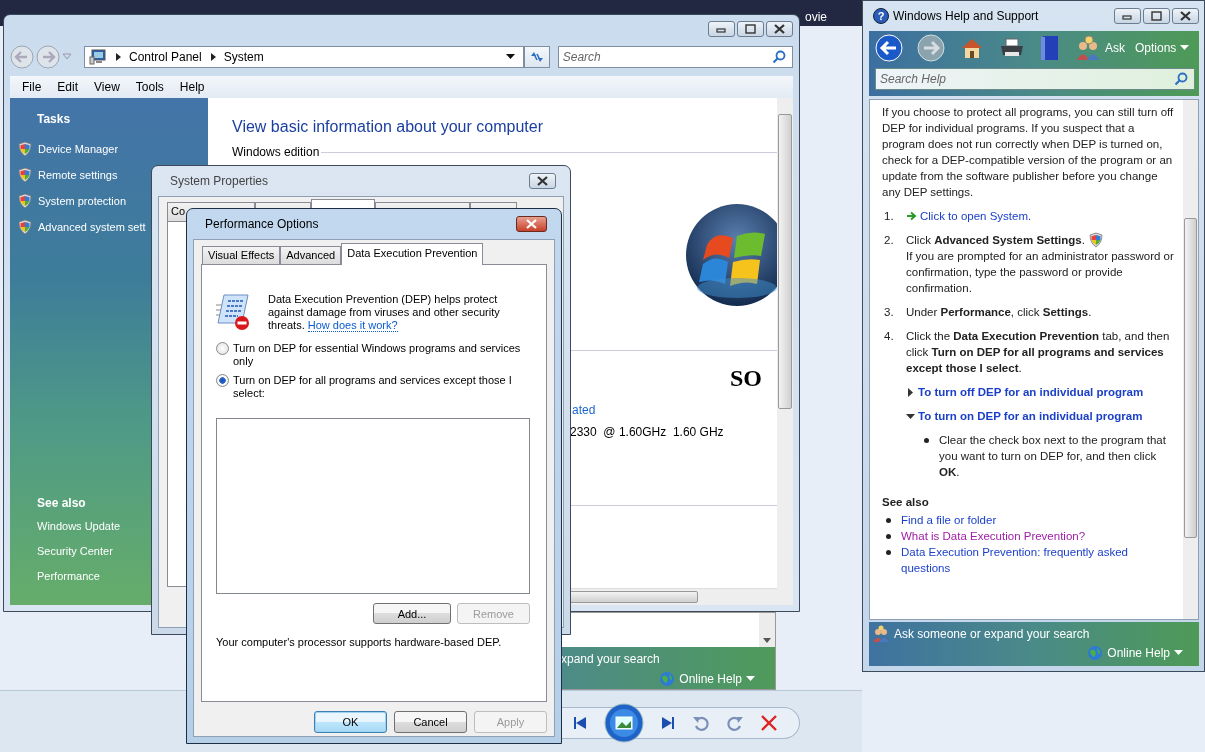 This screenshot has height=752, width=1205. What do you see at coordinates (966, 16) in the screenshot?
I see `window-title: Windows Help and Support` at bounding box center [966, 16].